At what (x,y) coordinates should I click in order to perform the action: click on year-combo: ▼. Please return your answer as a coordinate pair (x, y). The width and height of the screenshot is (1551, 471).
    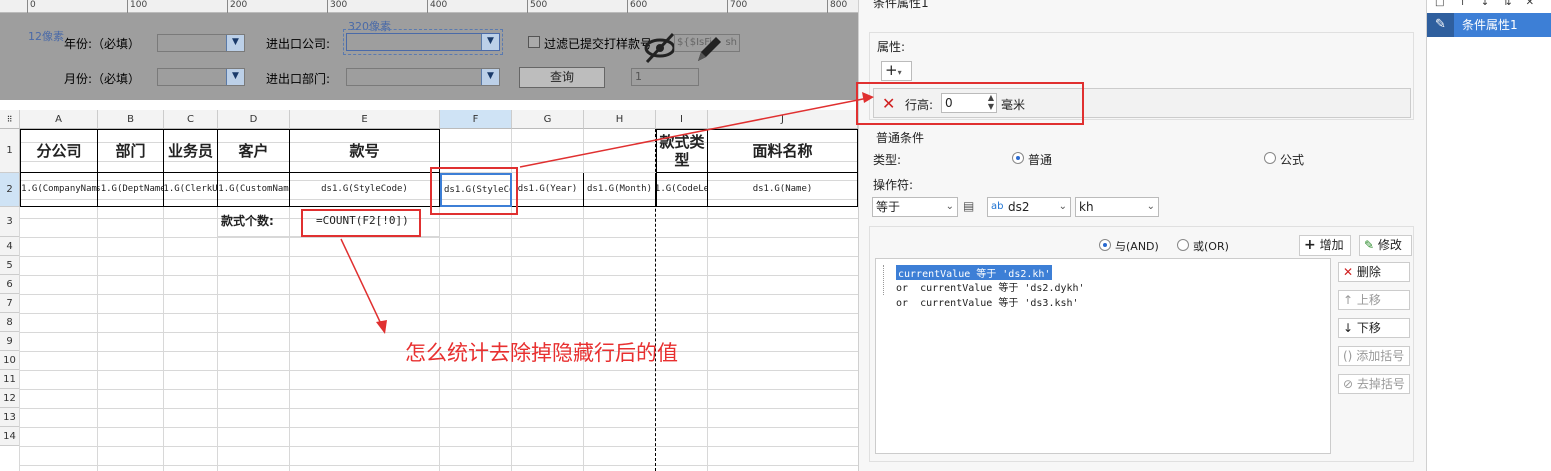
    Looking at the image, I should click on (201, 43).